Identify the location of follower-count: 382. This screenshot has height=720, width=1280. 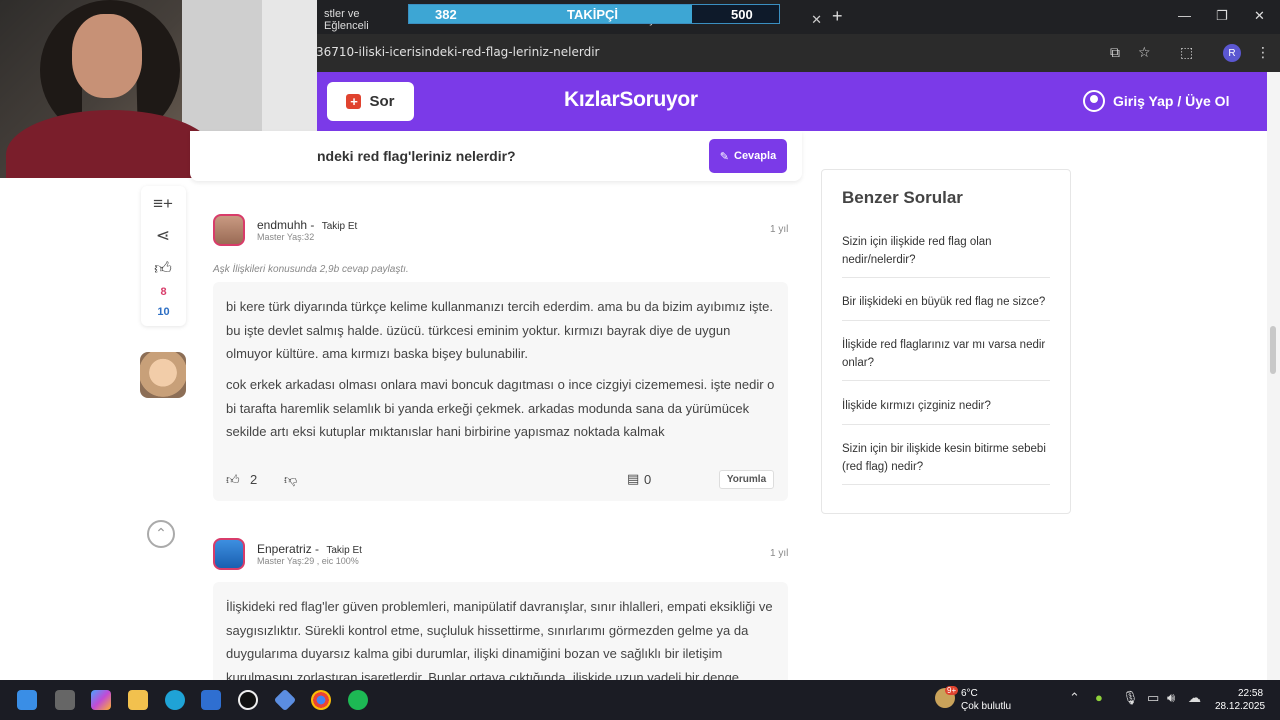
(446, 14).